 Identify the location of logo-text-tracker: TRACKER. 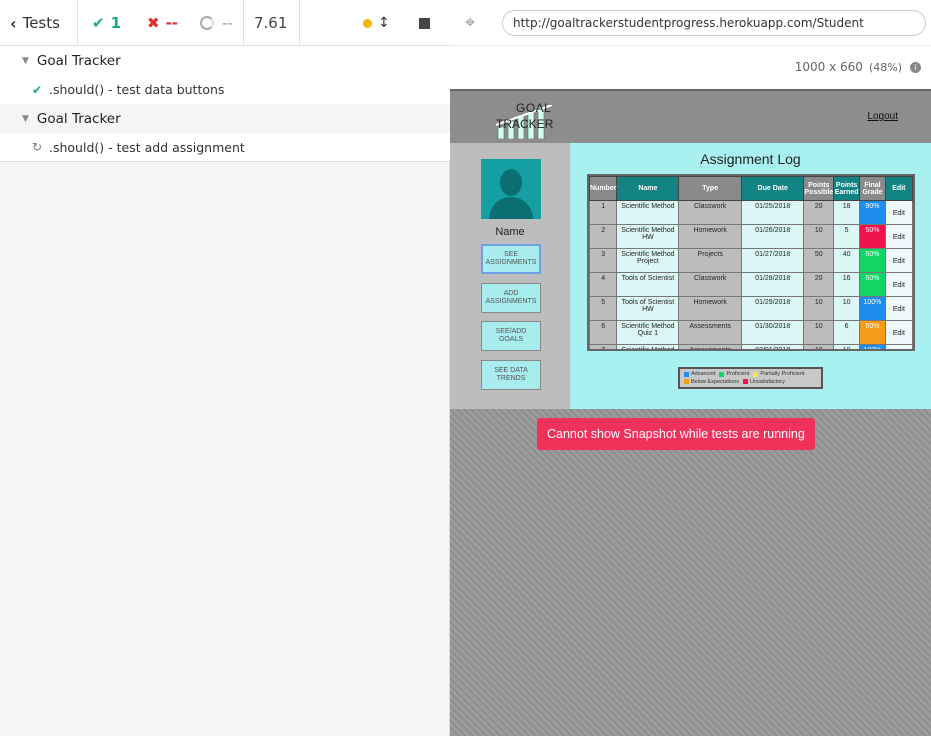
(525, 124).